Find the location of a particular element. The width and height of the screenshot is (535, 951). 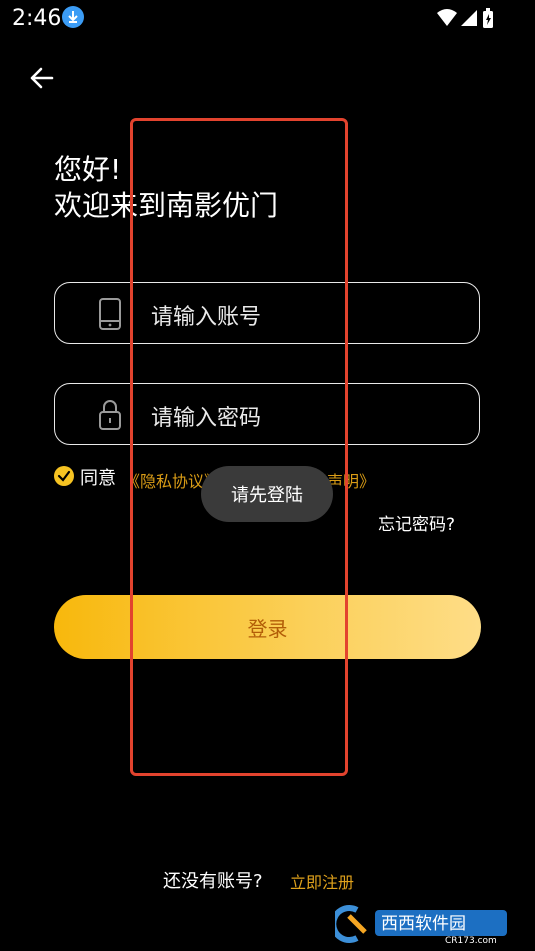

lock-icon is located at coordinates (110, 415).